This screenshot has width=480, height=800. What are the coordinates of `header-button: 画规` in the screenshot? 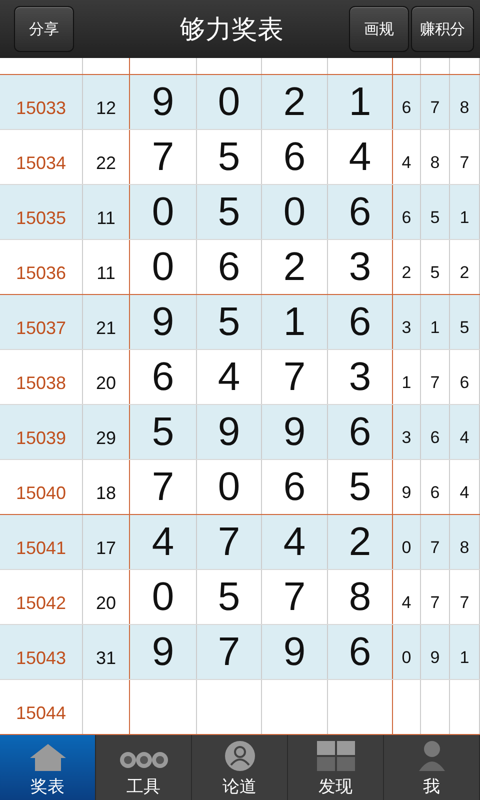 It's located at (379, 29).